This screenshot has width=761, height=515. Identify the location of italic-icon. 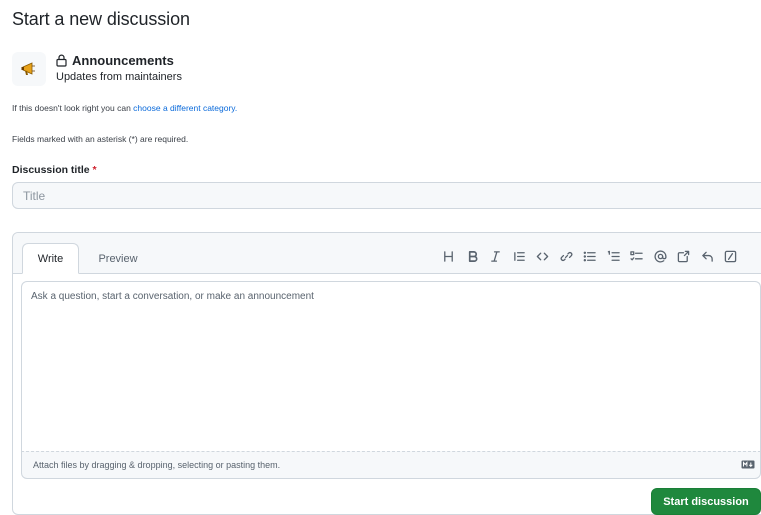
(496, 256).